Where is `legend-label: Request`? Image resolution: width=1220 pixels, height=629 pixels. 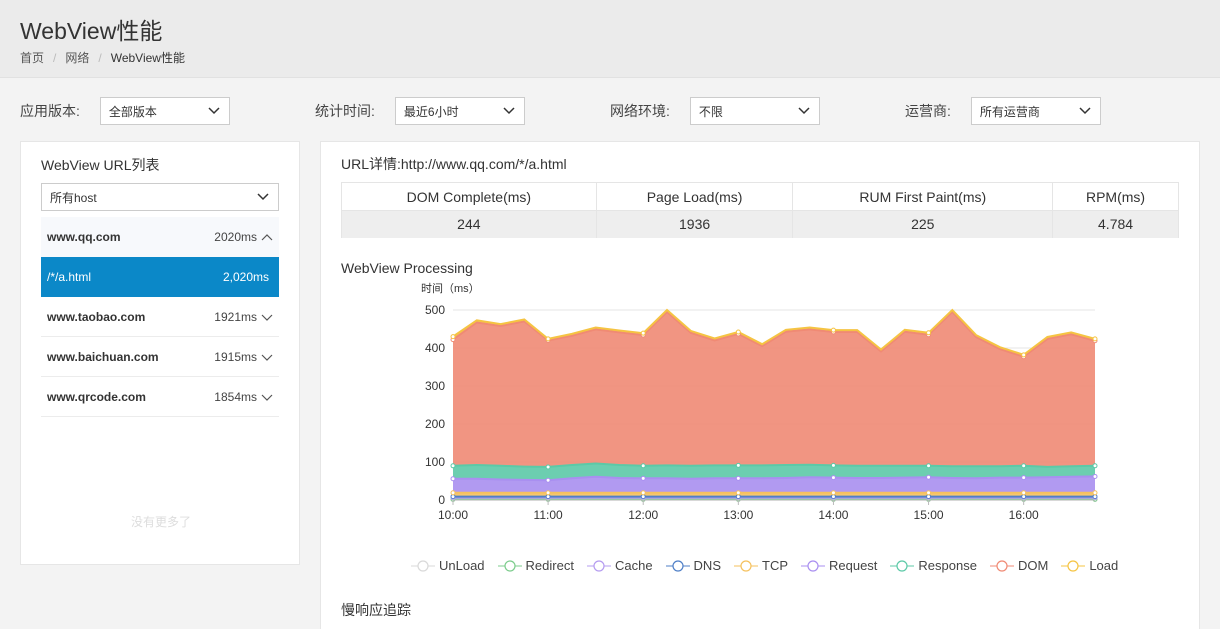
legend-label: Request is located at coordinates (853, 565).